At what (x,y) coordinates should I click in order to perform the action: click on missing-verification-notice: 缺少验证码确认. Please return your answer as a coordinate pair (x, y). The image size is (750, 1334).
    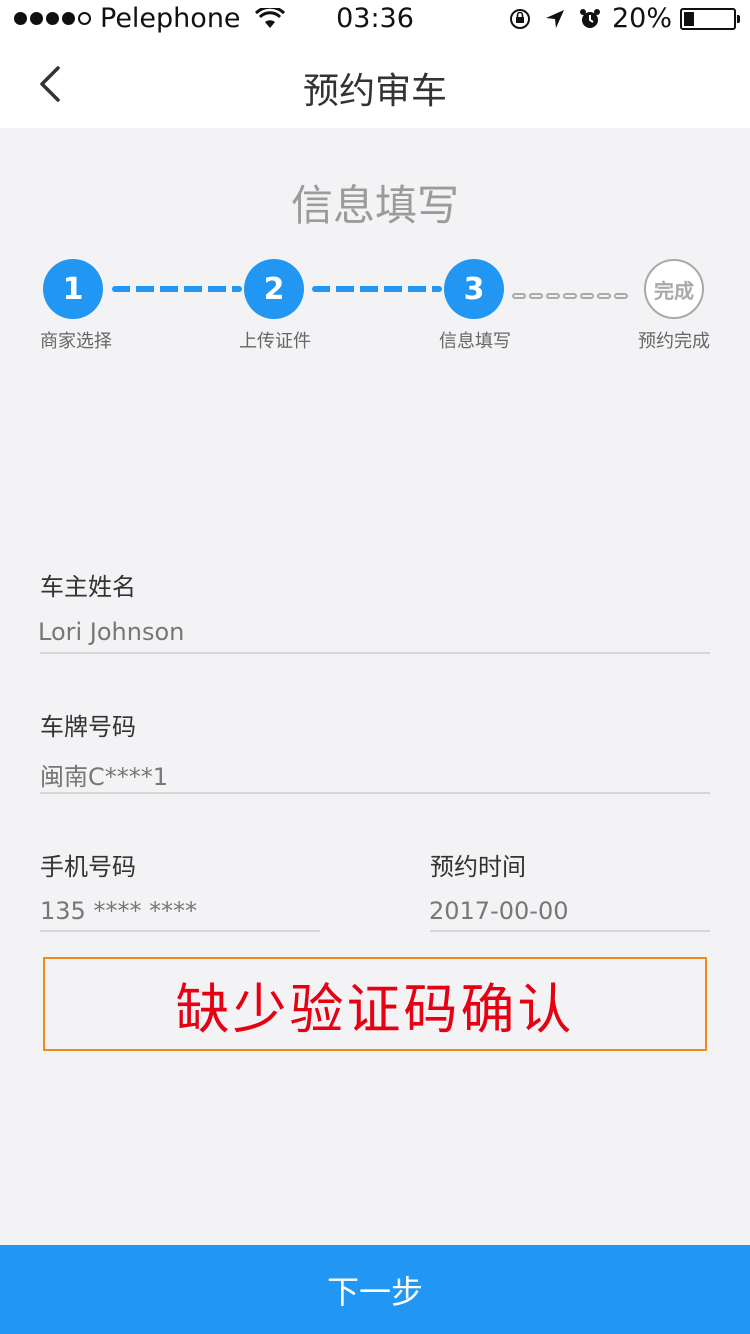
    Looking at the image, I should click on (375, 1004).